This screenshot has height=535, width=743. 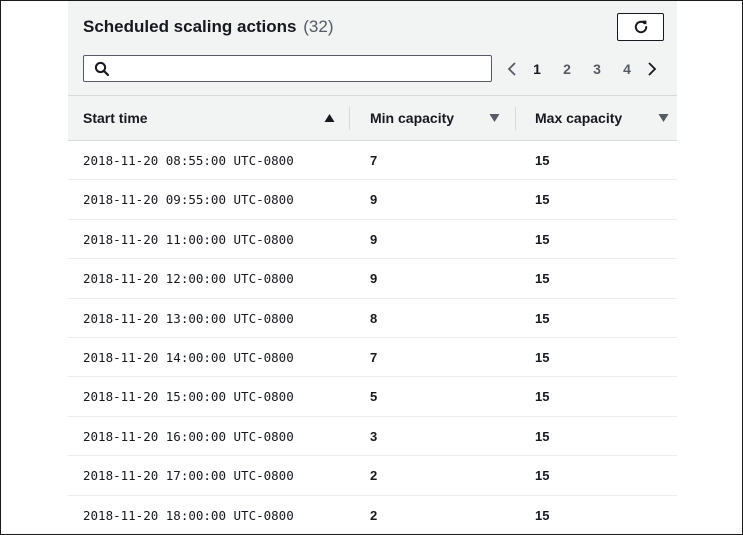 I want to click on column-header-label: Min capacity, so click(x=412, y=118).